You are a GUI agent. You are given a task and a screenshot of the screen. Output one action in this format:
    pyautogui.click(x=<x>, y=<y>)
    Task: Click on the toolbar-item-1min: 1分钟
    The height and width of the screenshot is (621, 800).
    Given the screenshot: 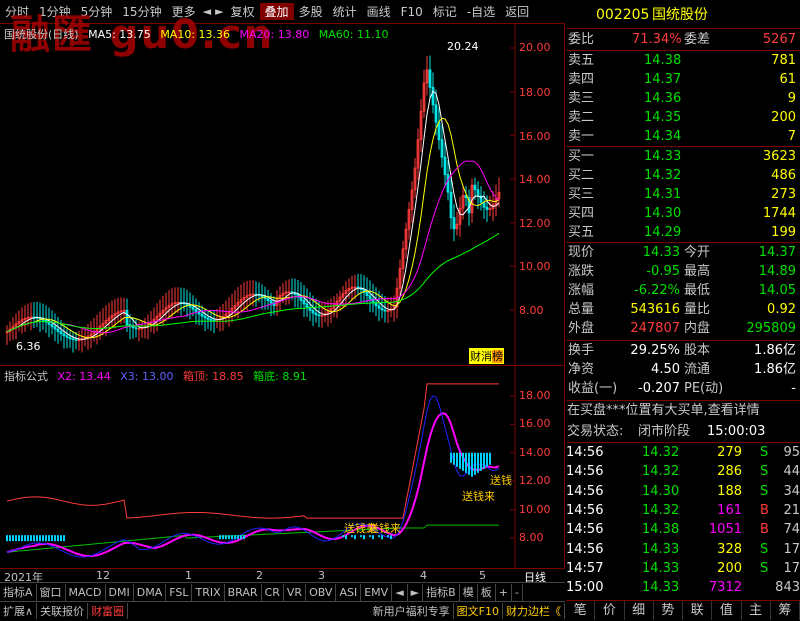 What is the action you would take?
    pyautogui.click(x=55, y=11)
    